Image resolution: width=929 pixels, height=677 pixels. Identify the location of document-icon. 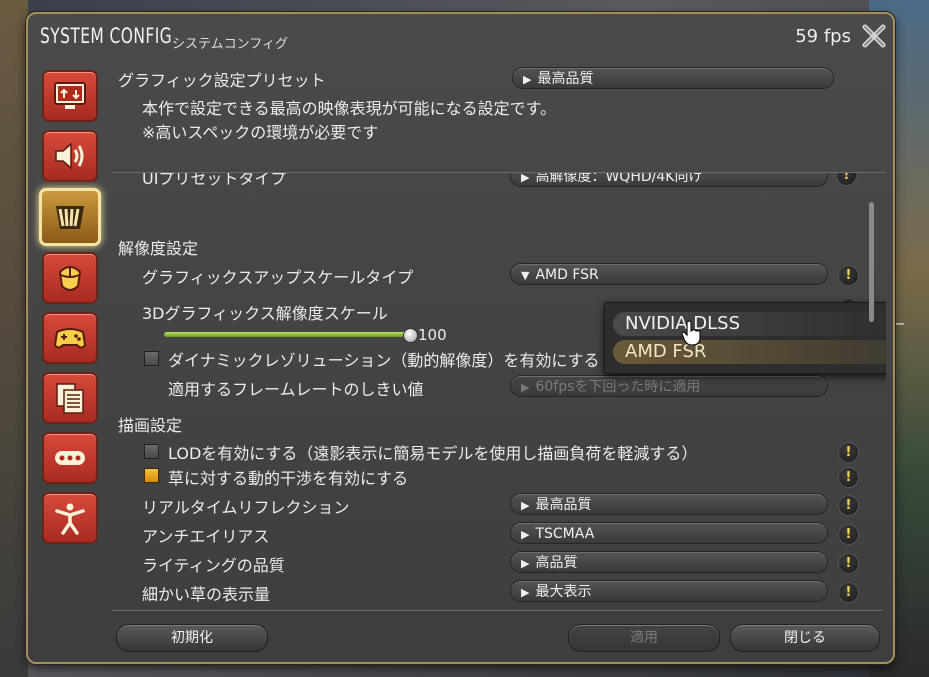
(70, 398).